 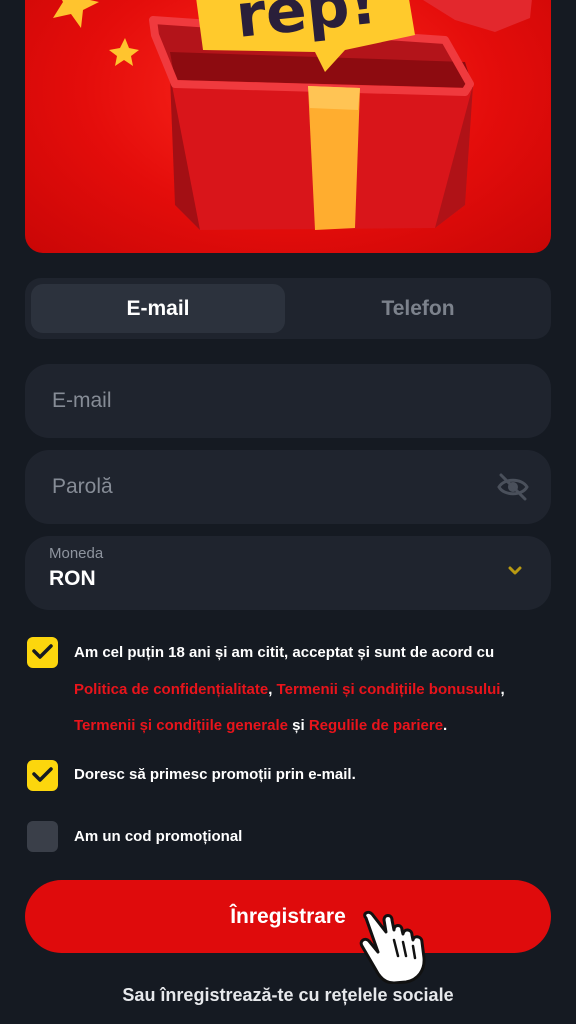 I want to click on tab-email: E-mail, so click(x=158, y=308).